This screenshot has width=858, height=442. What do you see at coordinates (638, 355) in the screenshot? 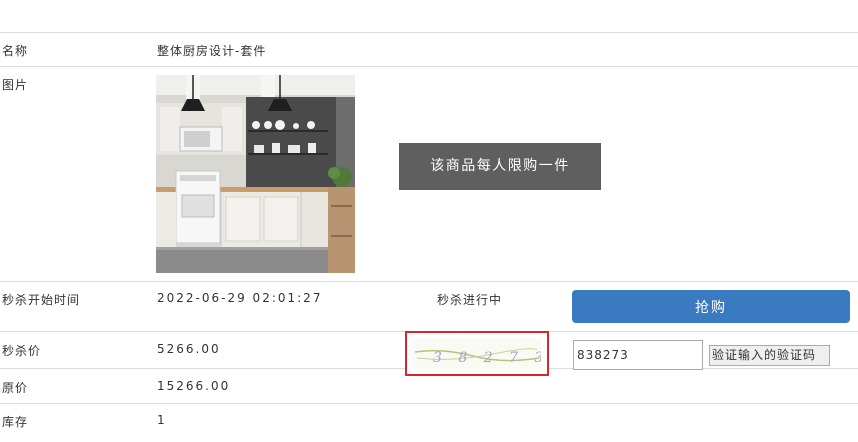
I see `captcha-input` at bounding box center [638, 355].